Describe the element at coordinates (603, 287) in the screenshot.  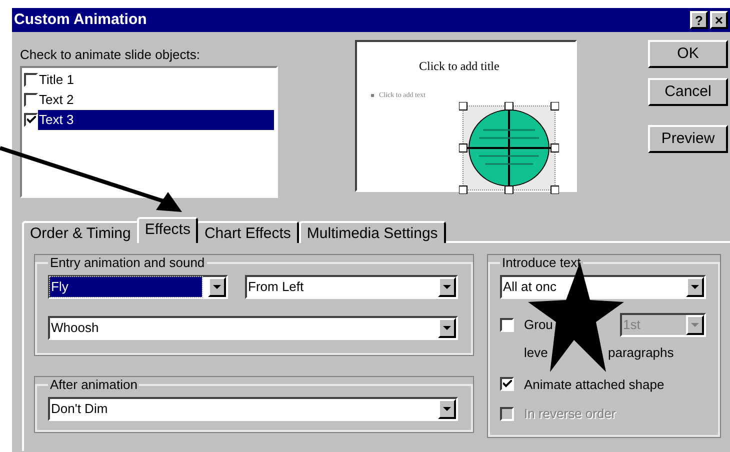
I see `dropdown: All at onc` at that location.